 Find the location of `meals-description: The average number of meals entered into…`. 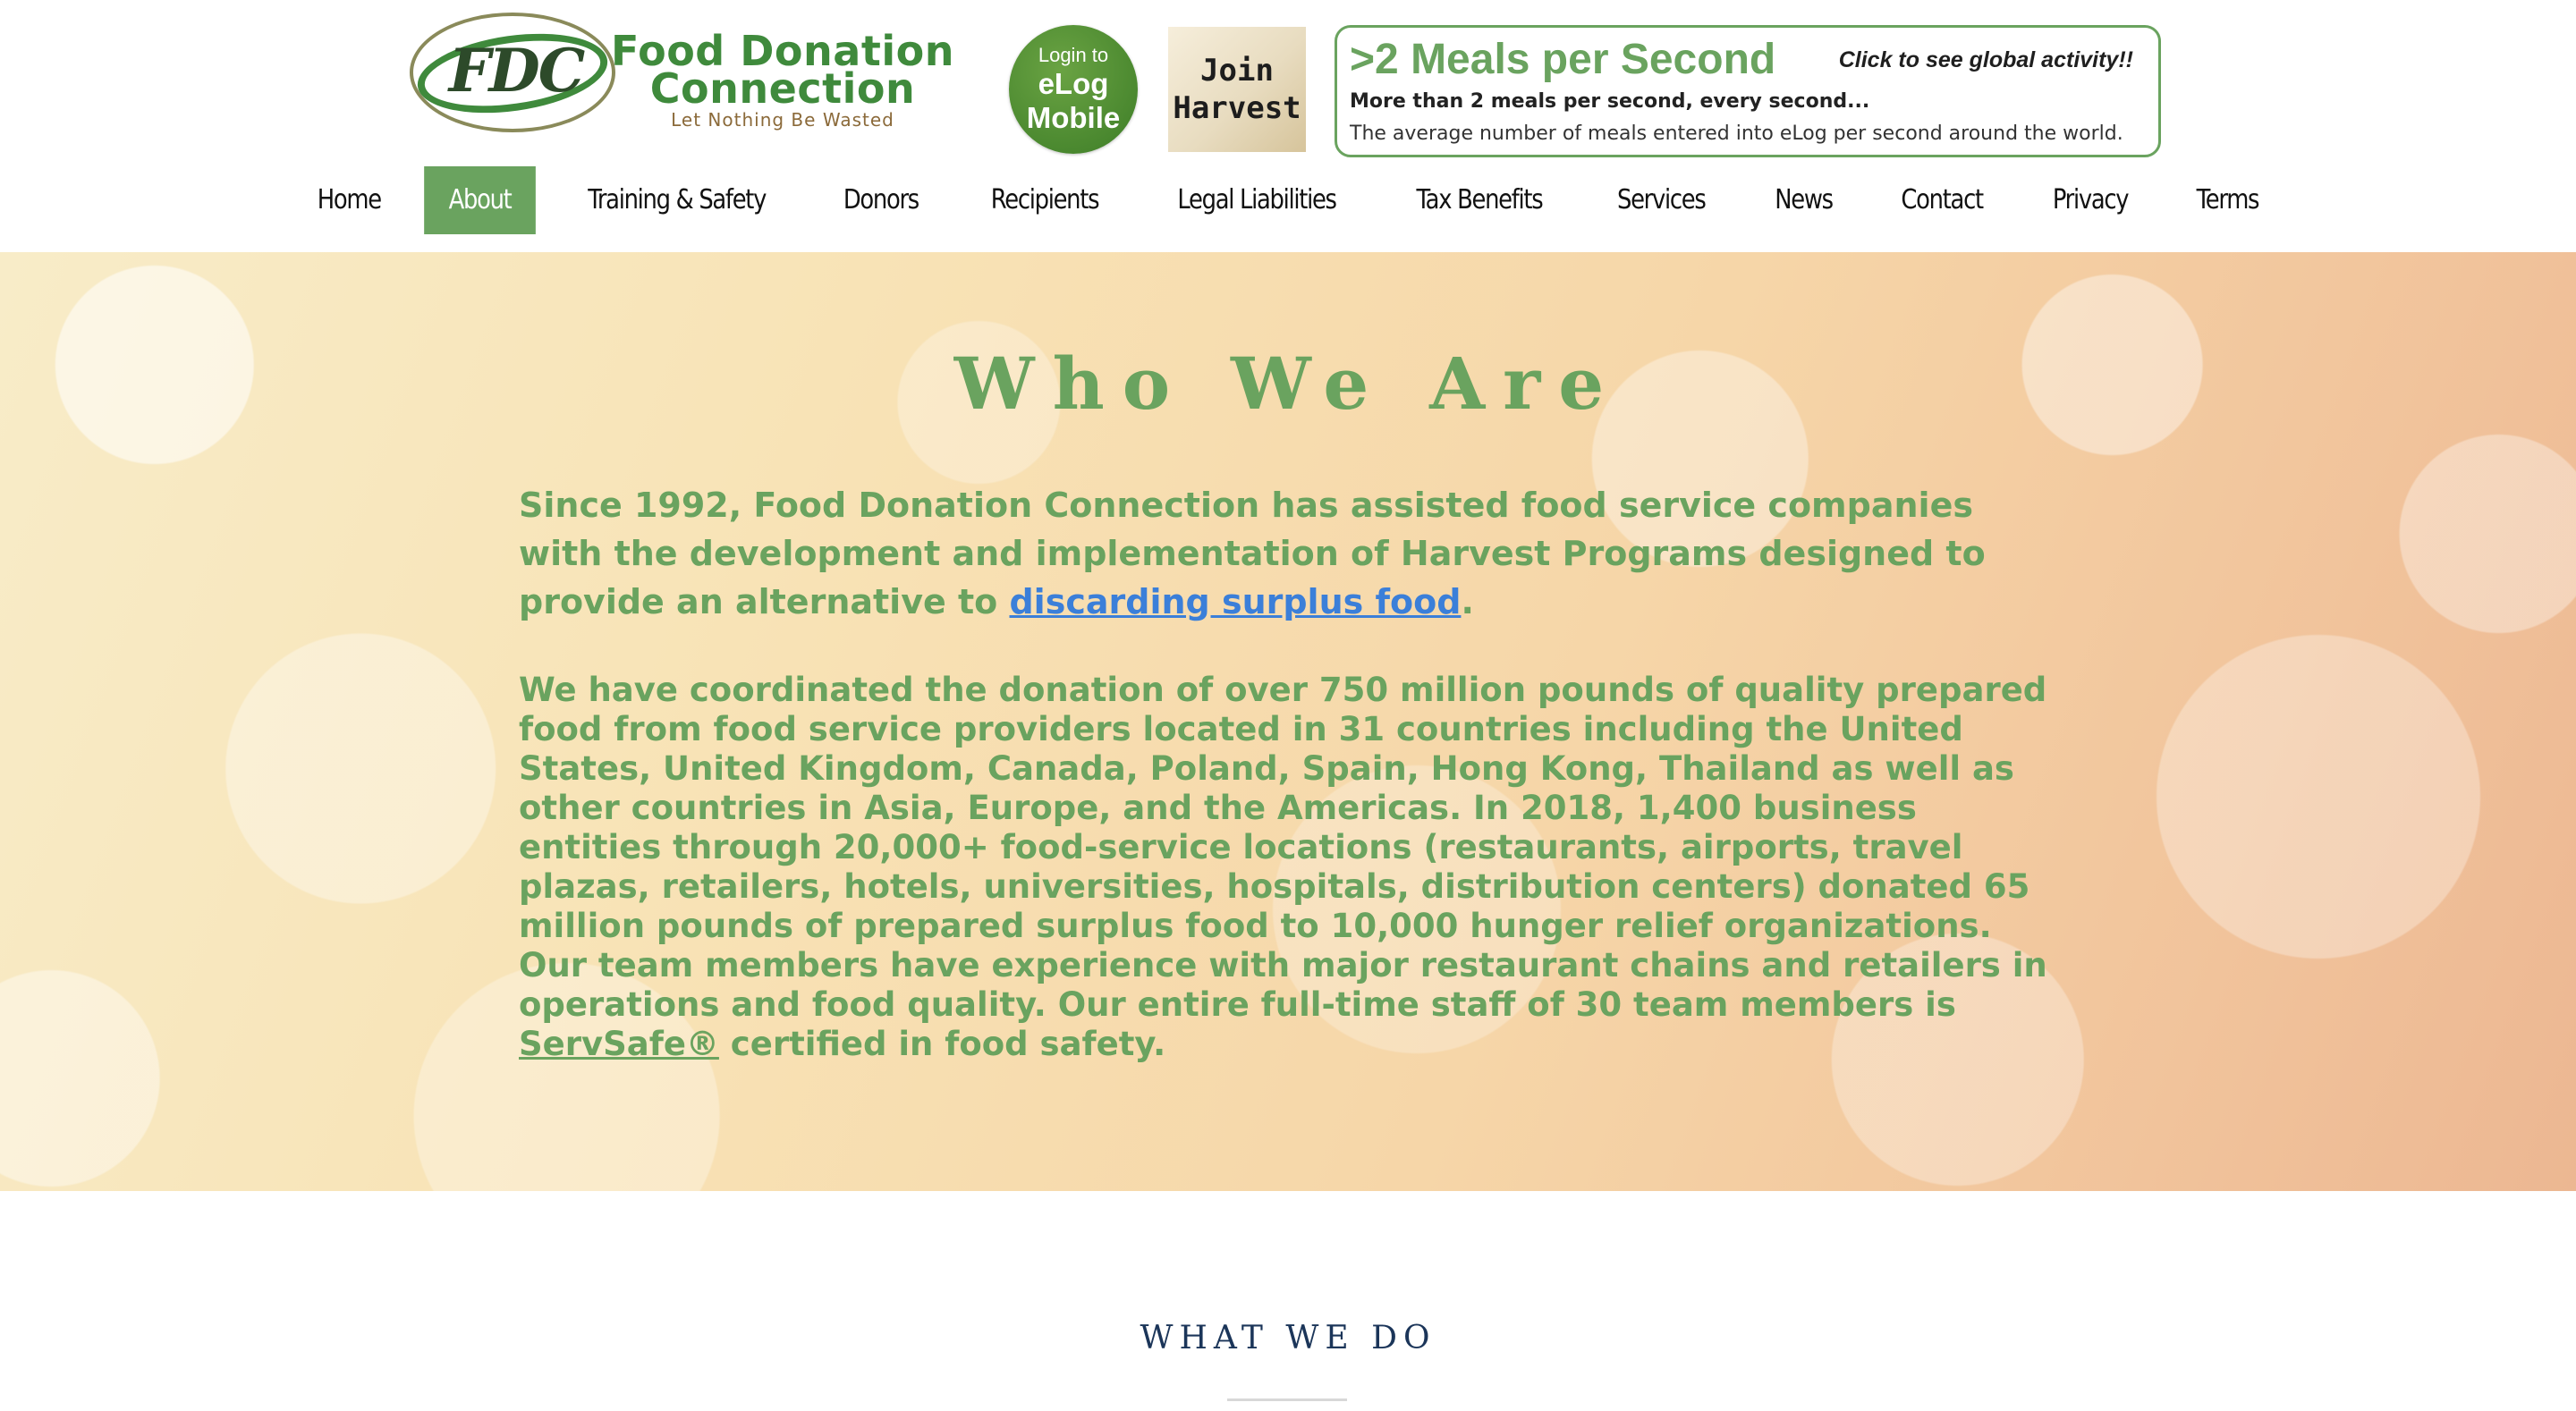

meals-description: The average number of meals entered into… is located at coordinates (1736, 134).